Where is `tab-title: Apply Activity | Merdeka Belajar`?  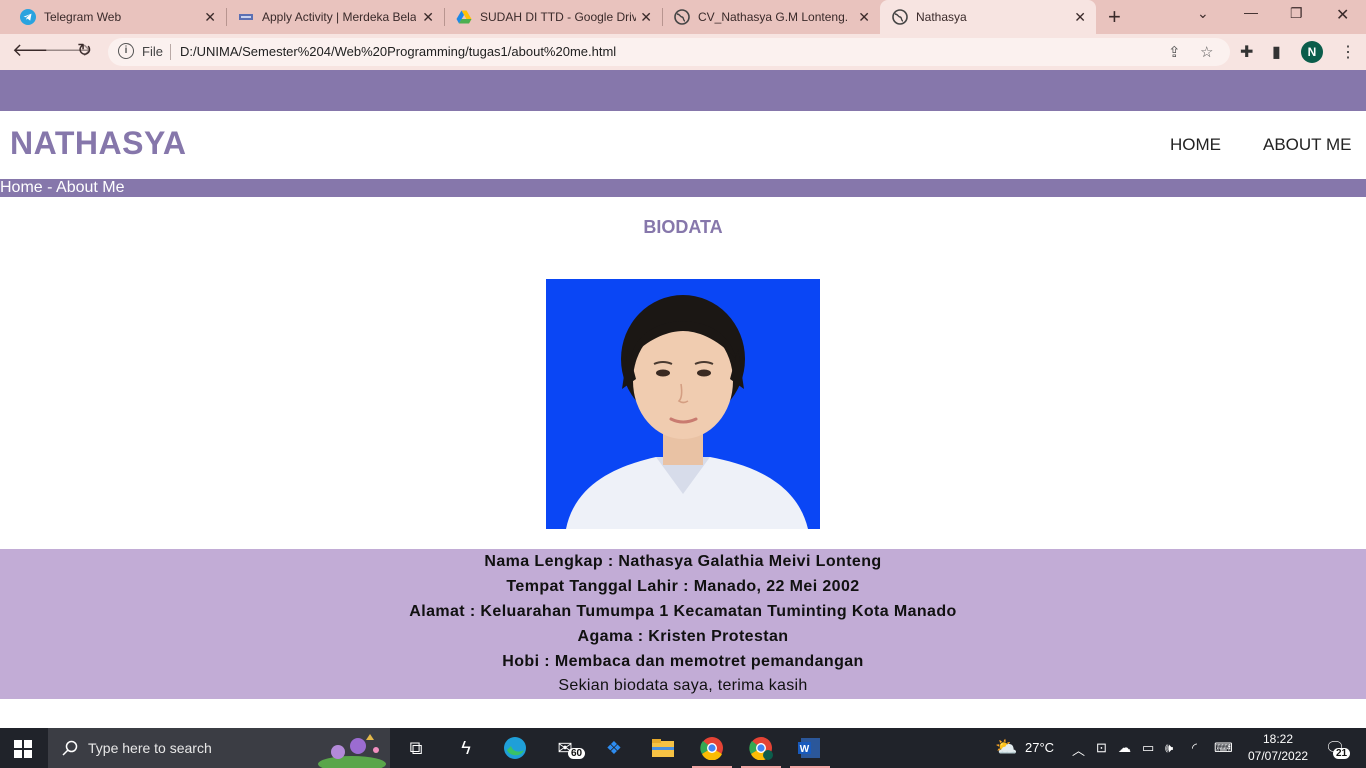
tab-title: Apply Activity | Merdeka Belajar is located at coordinates (339, 17).